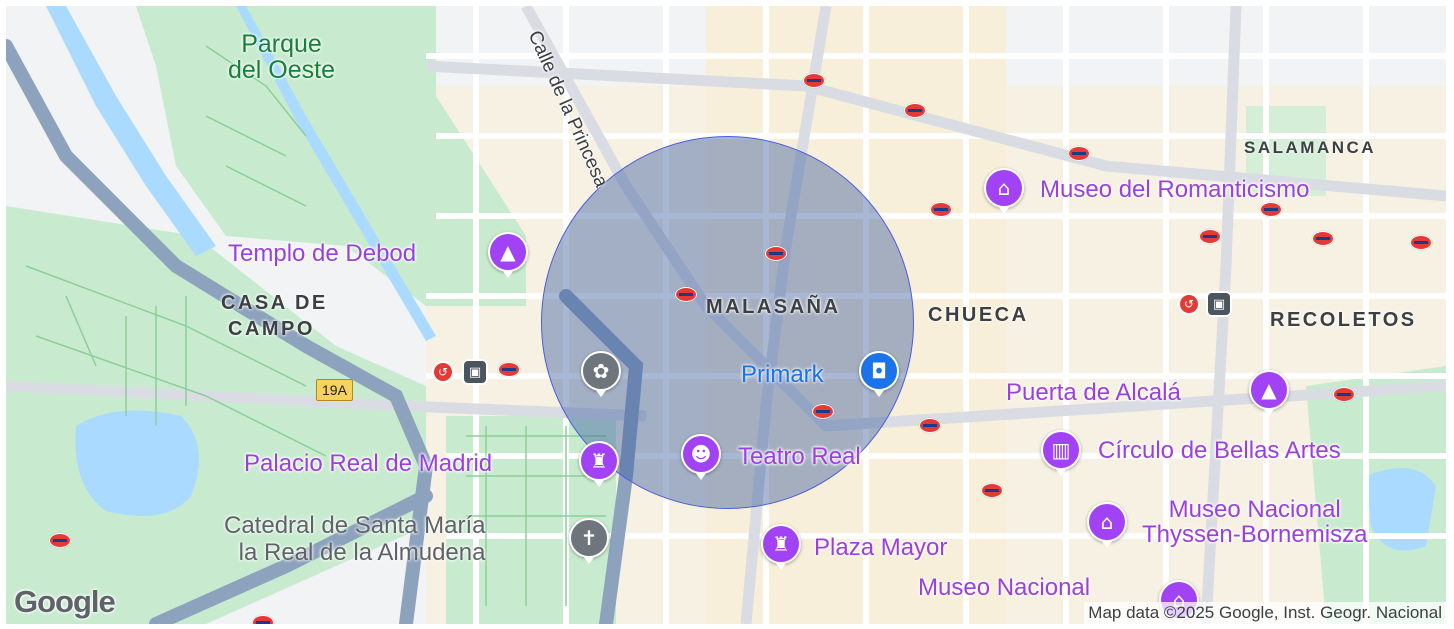  What do you see at coordinates (1343, 320) in the screenshot?
I see `neighborhood-label-recoletos: RECOLETOS` at bounding box center [1343, 320].